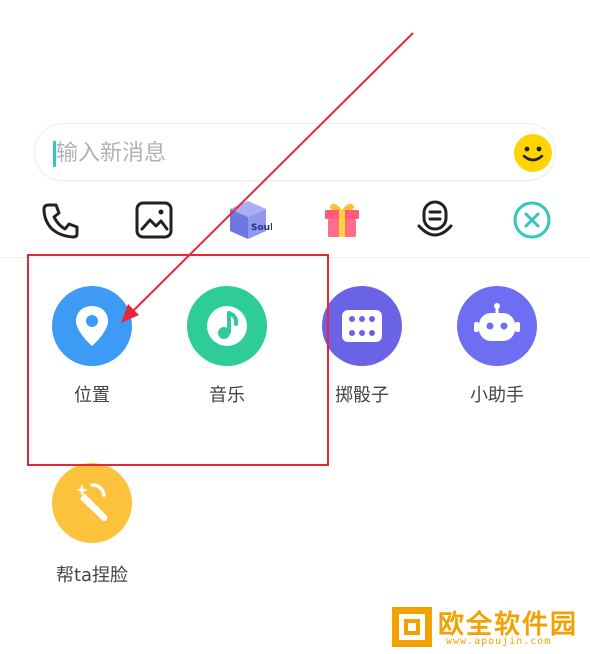  Describe the element at coordinates (261, 228) in the screenshot. I see `soul-box-text: Soul` at that location.